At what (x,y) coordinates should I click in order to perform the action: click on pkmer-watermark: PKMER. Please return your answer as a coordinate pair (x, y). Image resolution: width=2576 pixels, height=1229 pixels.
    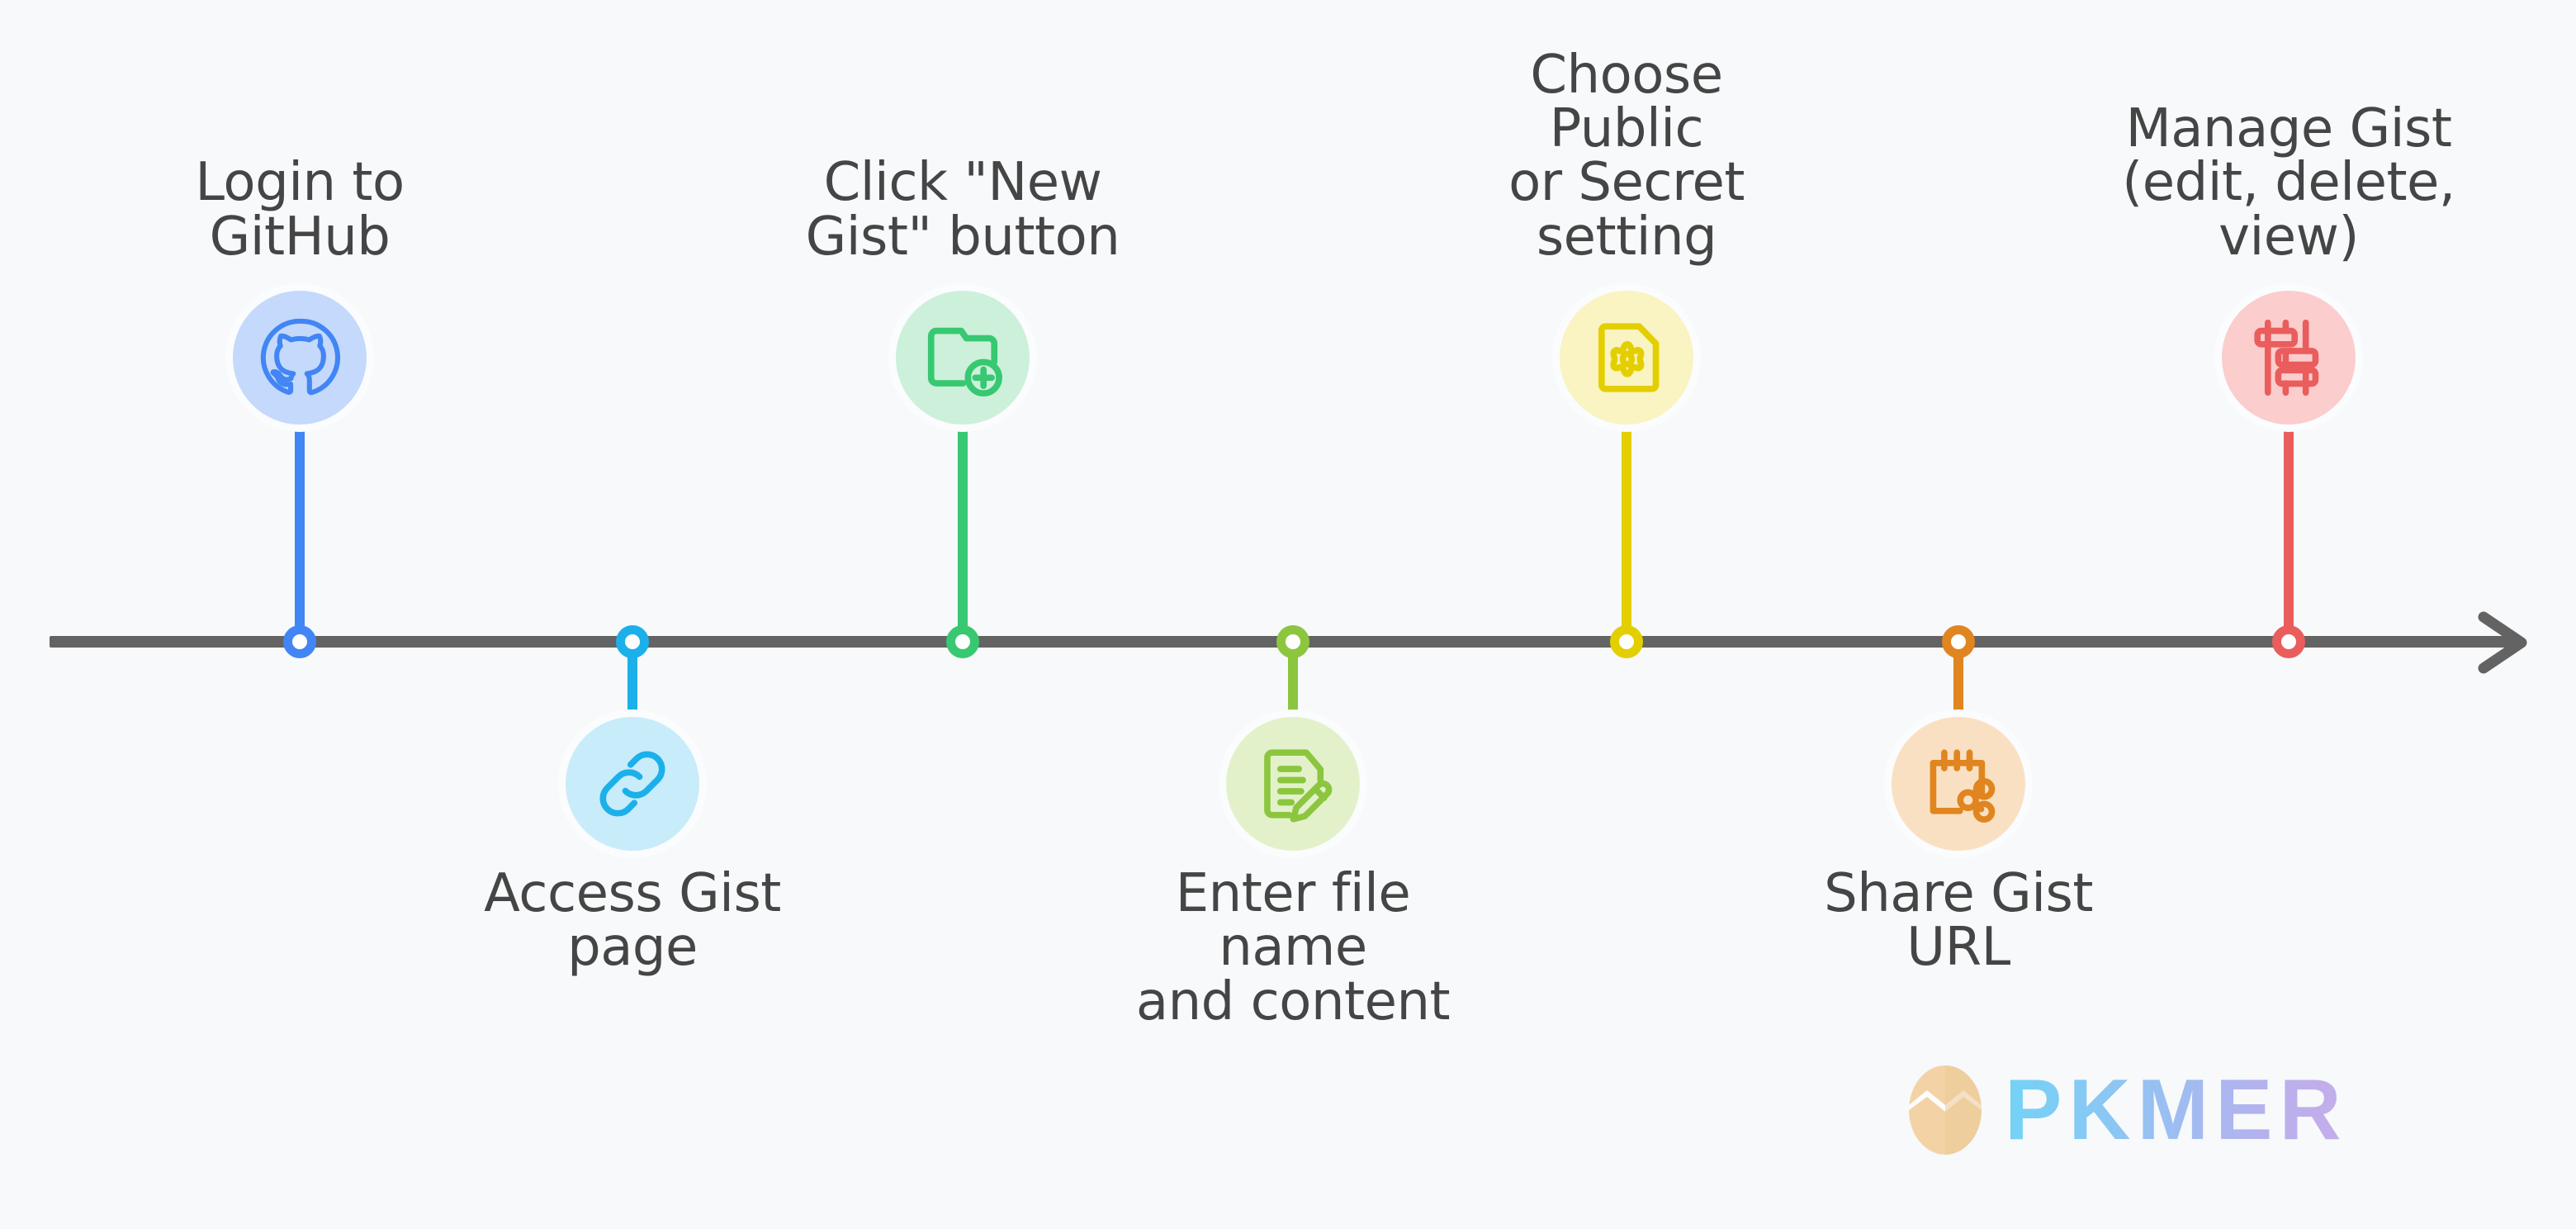
    Looking at the image, I should click on (2127, 1110).